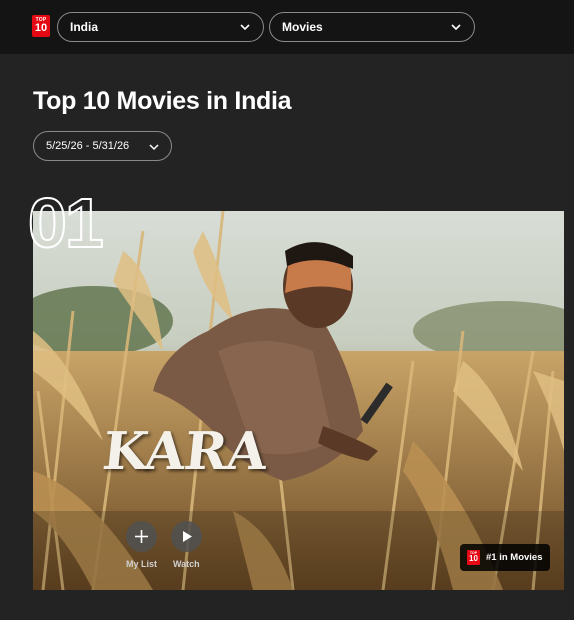 This screenshot has width=574, height=620. What do you see at coordinates (162, 101) in the screenshot?
I see `page-title: Top 10 Movies in India` at bounding box center [162, 101].